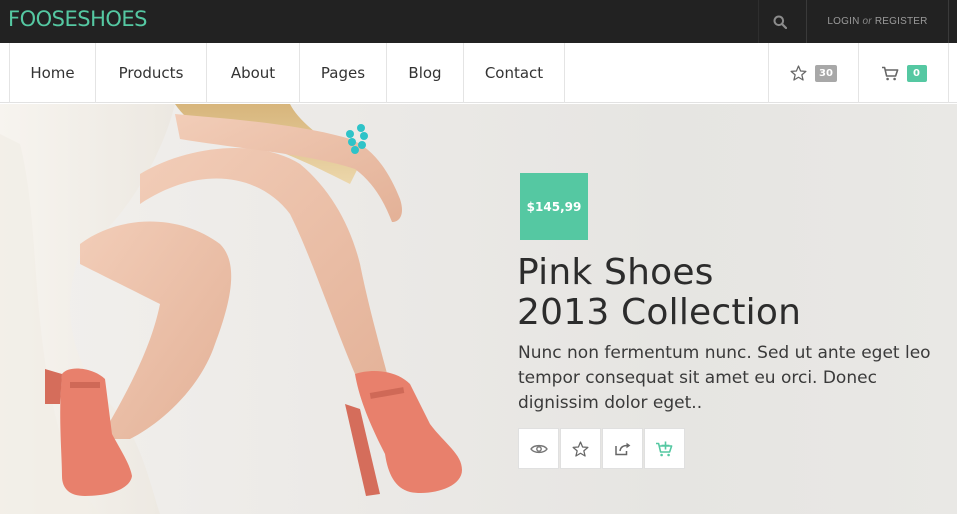 This screenshot has height=514, width=957. I want to click on top-bar: FOOSESHOES LOGIN or REGISTER, so click(478, 21).